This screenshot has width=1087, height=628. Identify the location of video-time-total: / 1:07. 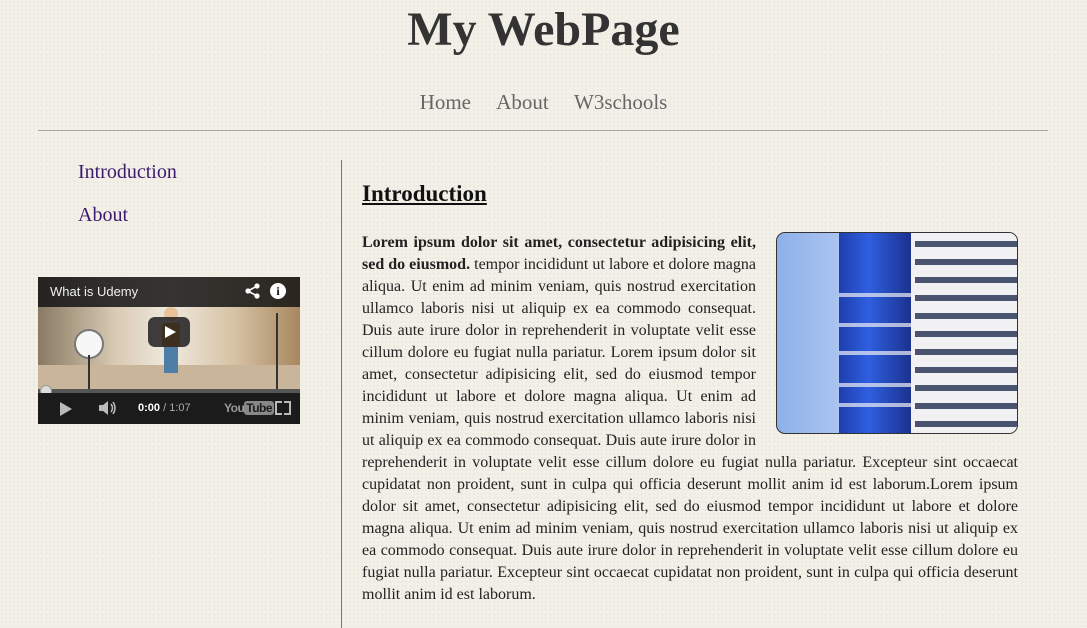
(177, 408).